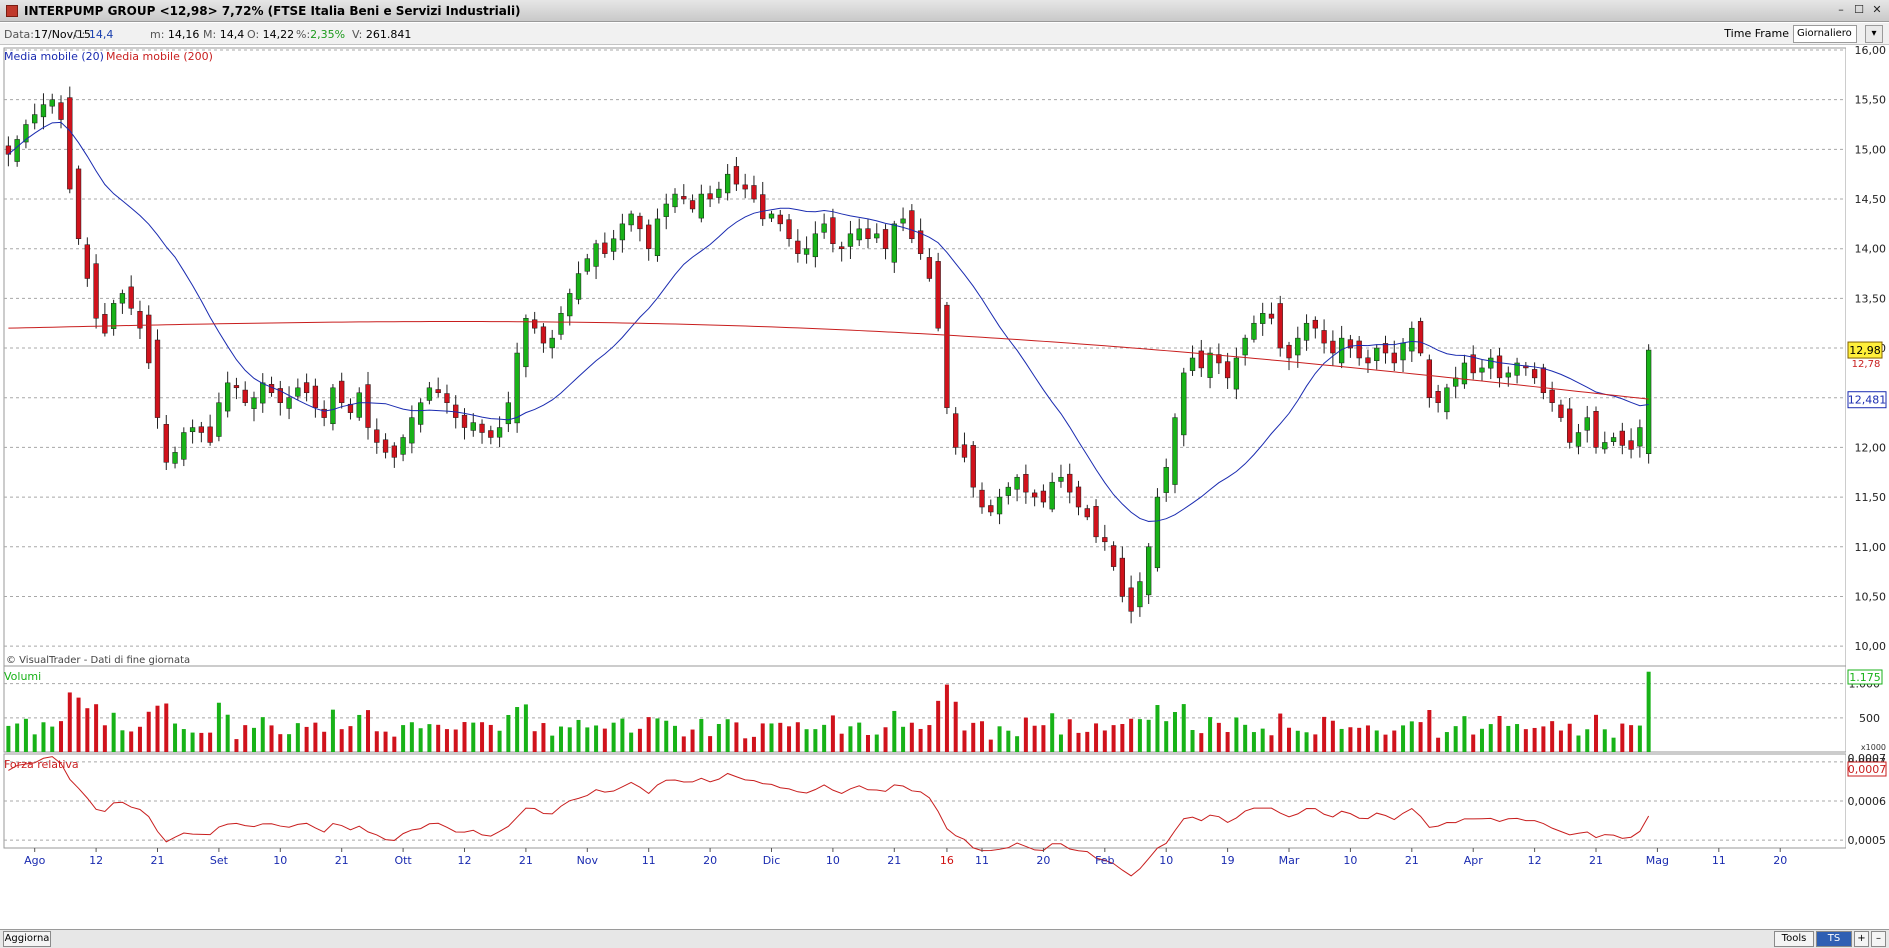 The width and height of the screenshot is (1889, 948). Describe the element at coordinates (35, 860) in the screenshot. I see `x-tick-label: Ago` at that location.